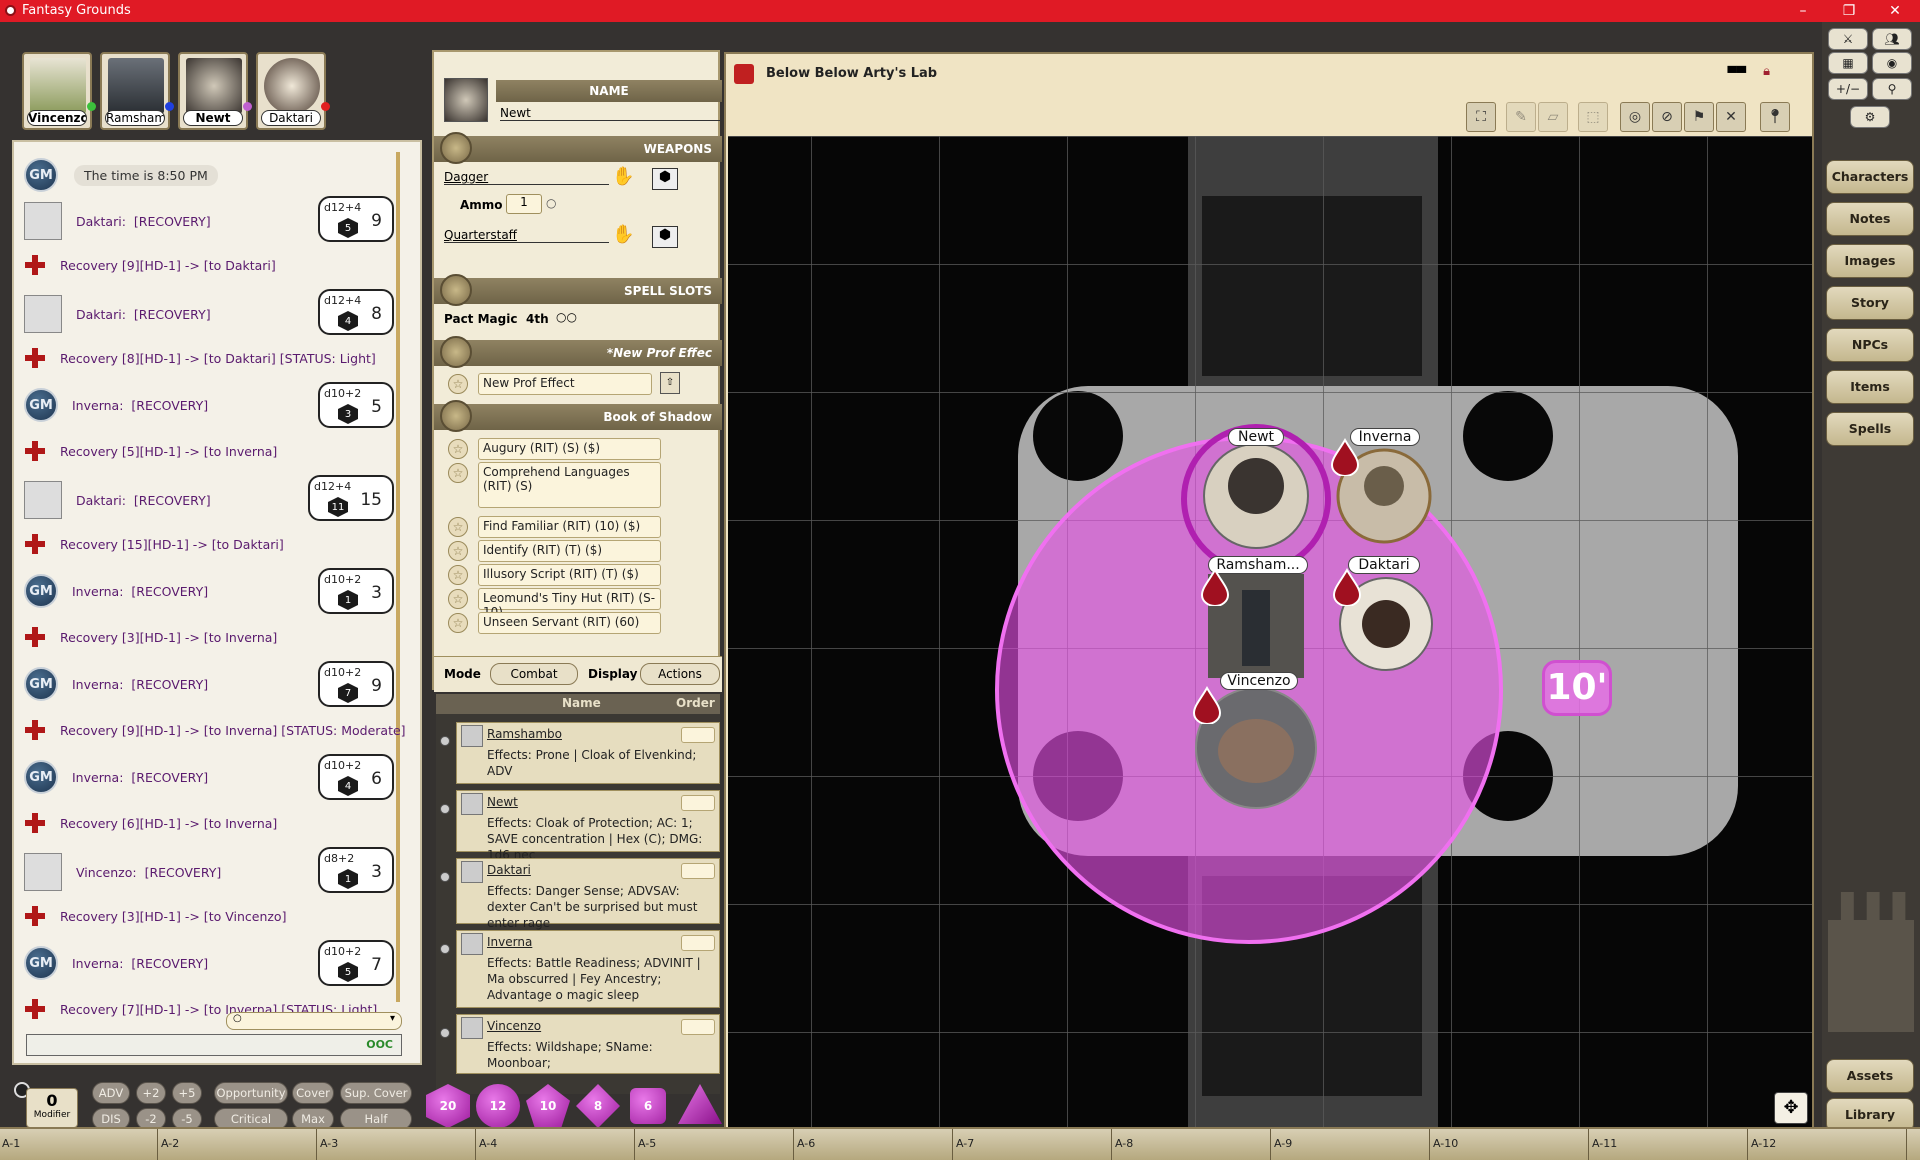  I want to click on modifier-button: +5, so click(187, 1093).